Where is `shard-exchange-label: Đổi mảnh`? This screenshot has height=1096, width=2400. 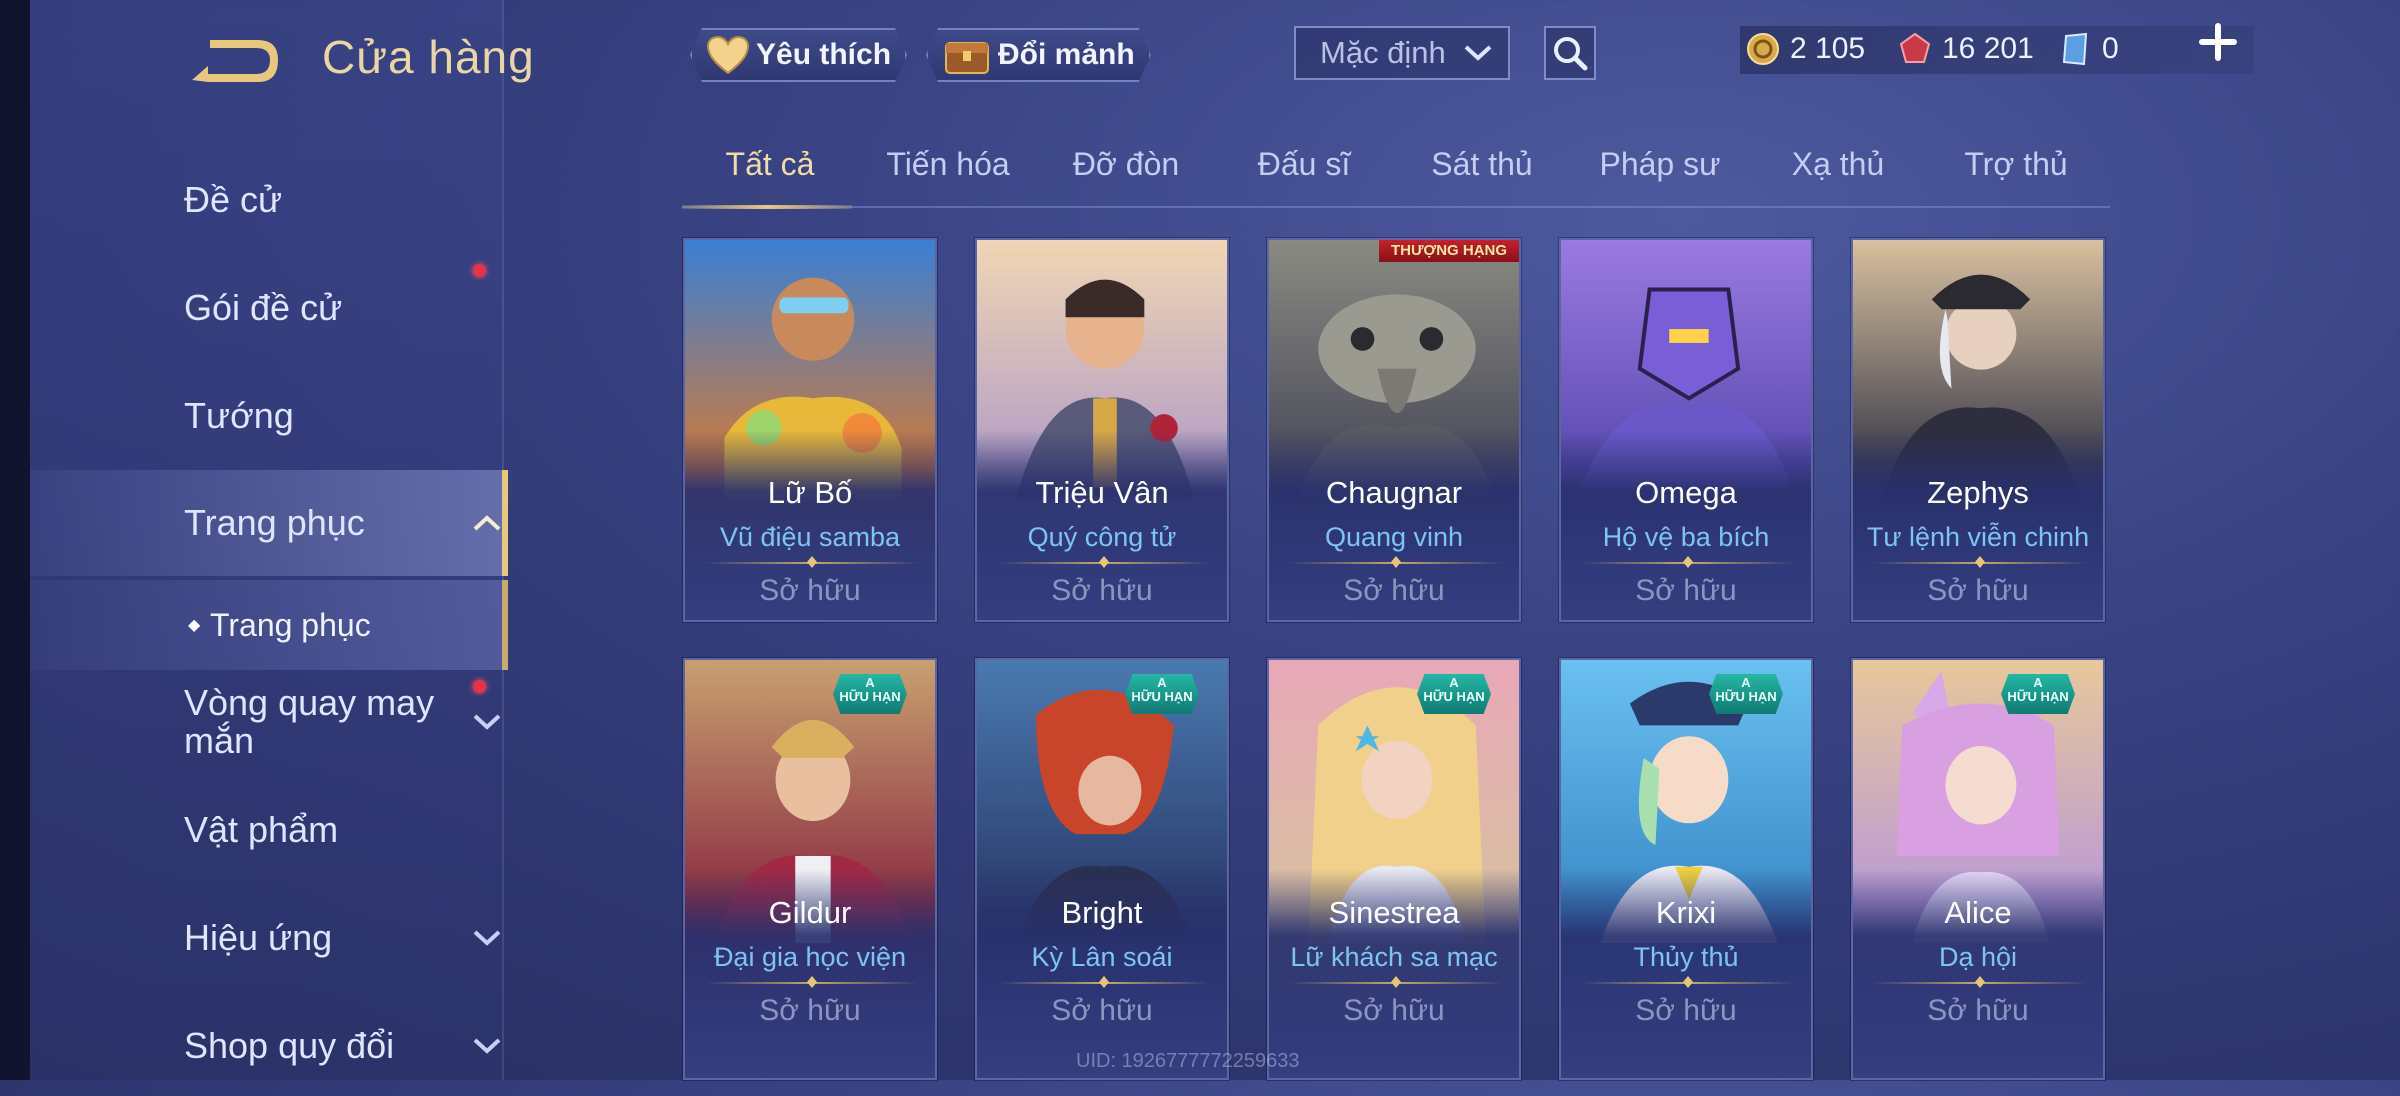
shard-exchange-label: Đổi mảnh is located at coordinates (1066, 54).